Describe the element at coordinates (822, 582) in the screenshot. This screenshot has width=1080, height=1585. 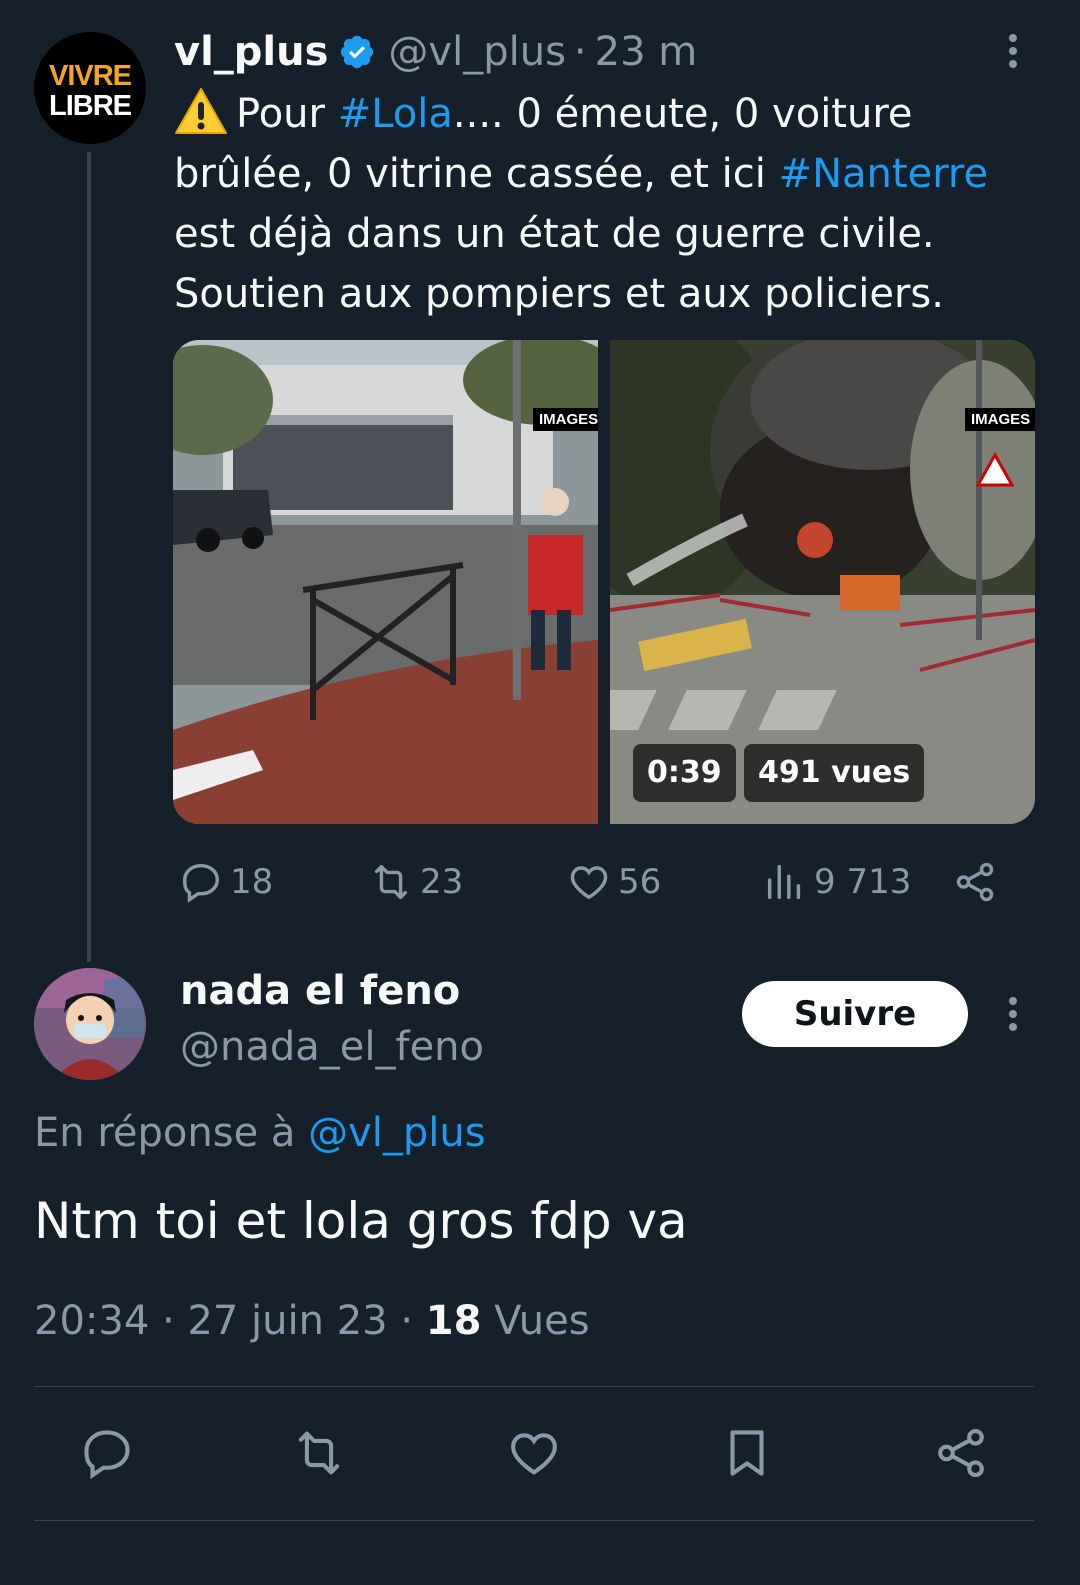
I see `video-thumbnail-fire: IMAGES 0:39 491 vues` at that location.